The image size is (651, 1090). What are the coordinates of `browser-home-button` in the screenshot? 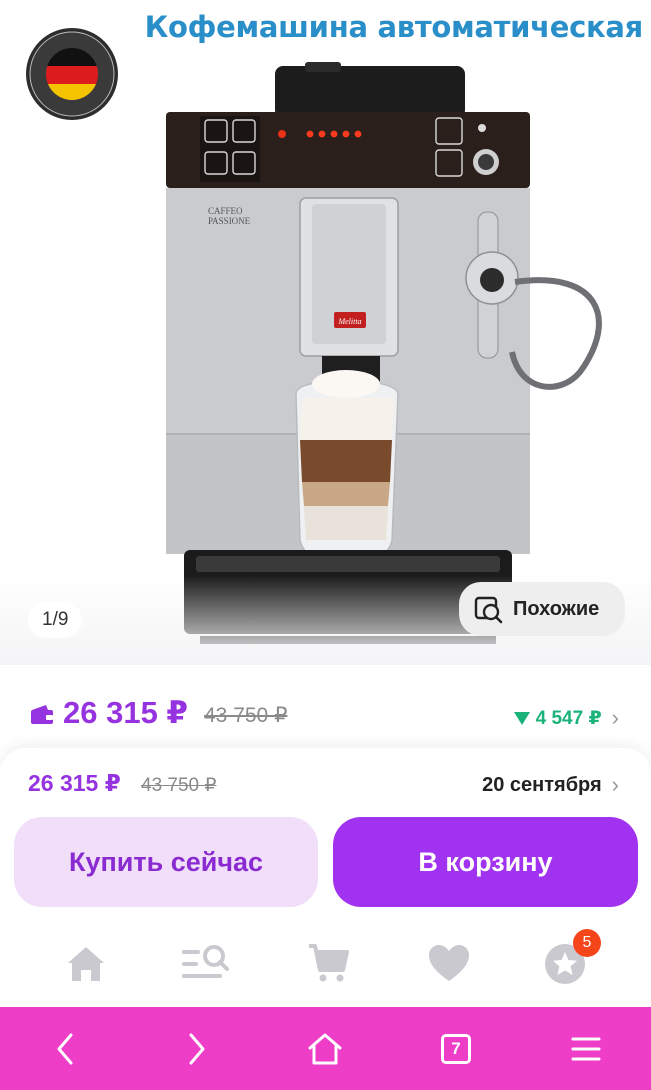 It's located at (325, 1049).